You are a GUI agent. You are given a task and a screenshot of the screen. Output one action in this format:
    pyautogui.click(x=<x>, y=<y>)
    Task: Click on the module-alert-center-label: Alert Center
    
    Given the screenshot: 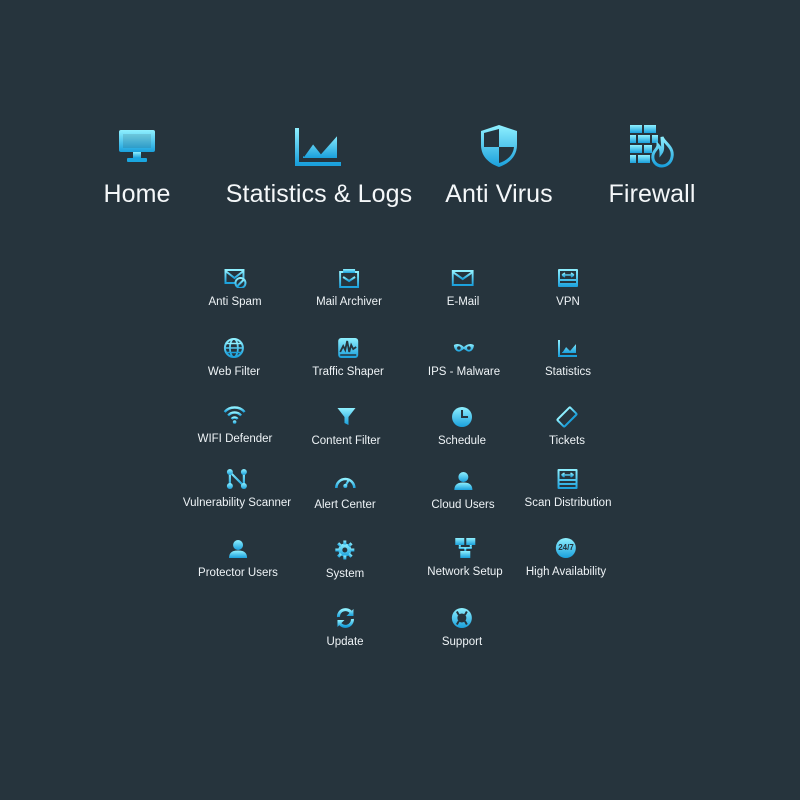 What is the action you would take?
    pyautogui.click(x=345, y=505)
    